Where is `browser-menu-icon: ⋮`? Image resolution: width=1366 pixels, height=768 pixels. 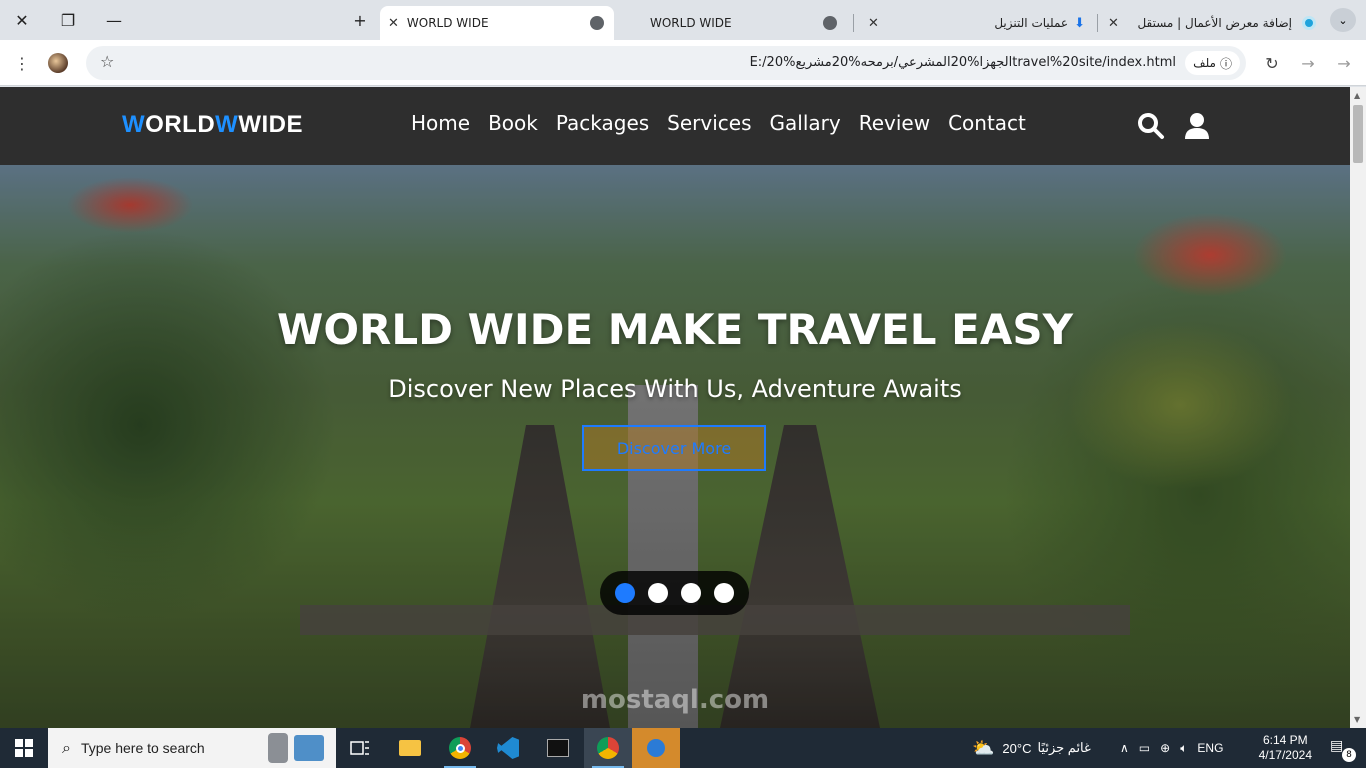 browser-menu-icon: ⋮ is located at coordinates (22, 63).